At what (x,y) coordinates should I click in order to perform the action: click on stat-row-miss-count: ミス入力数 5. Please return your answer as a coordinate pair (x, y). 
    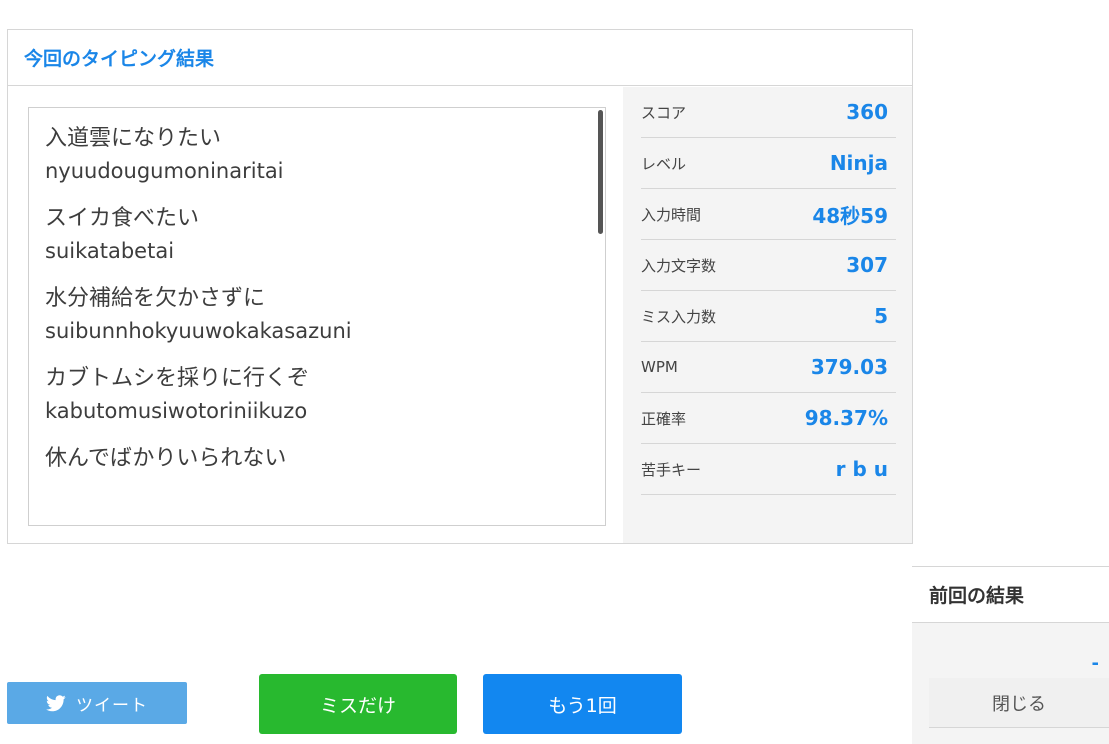
    Looking at the image, I should click on (768, 316).